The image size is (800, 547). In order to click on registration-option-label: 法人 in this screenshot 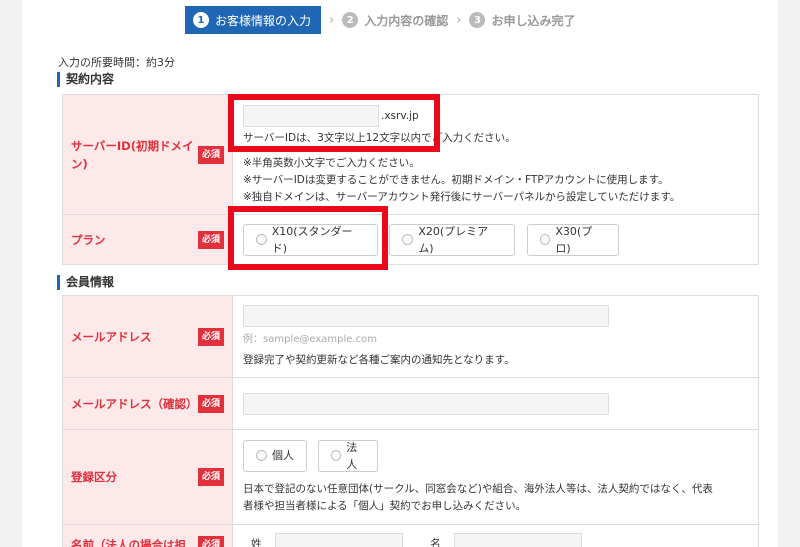, I will do `click(352, 455)`.